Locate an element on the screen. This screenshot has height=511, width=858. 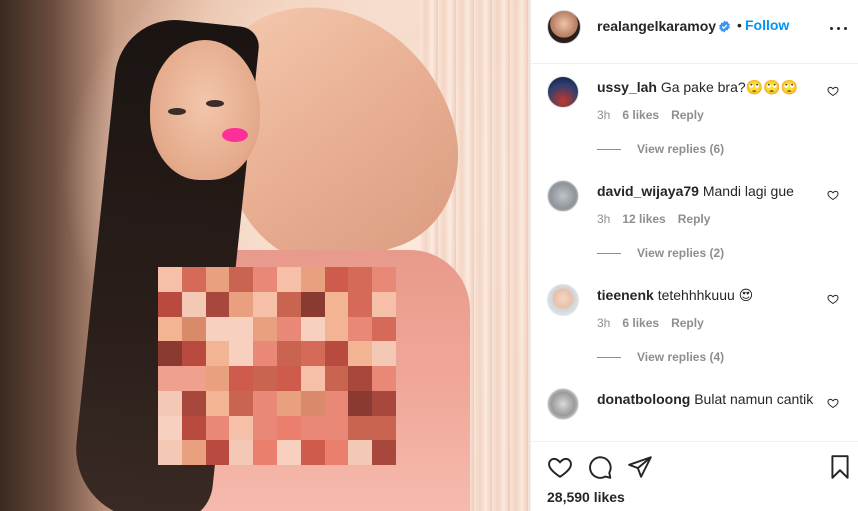
comment-username: david_wijaya79 is located at coordinates (648, 191).